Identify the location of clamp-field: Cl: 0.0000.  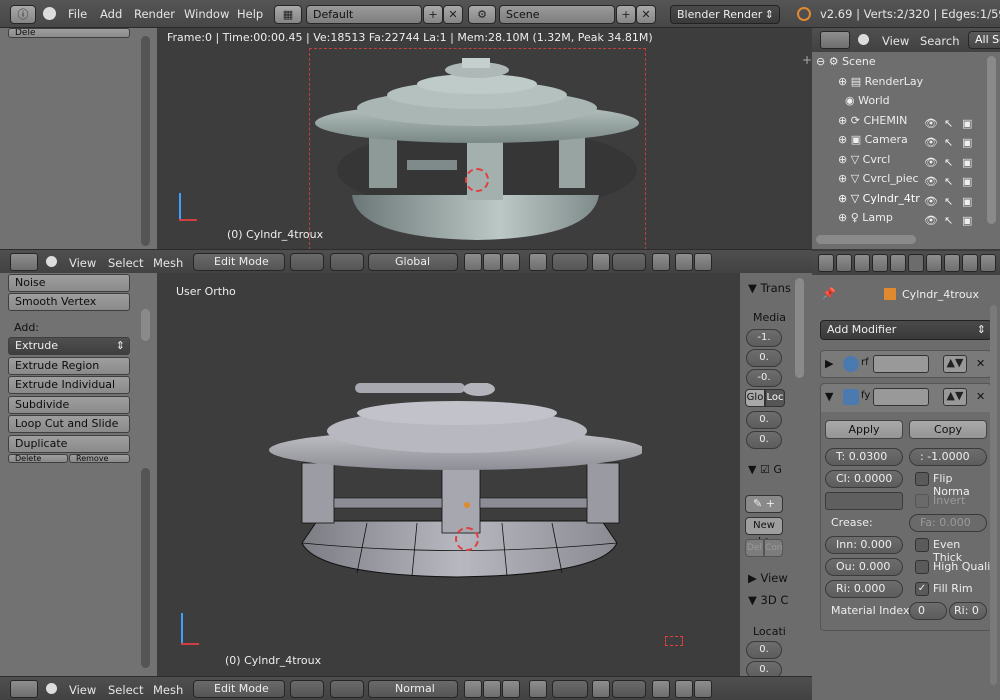
(864, 479).